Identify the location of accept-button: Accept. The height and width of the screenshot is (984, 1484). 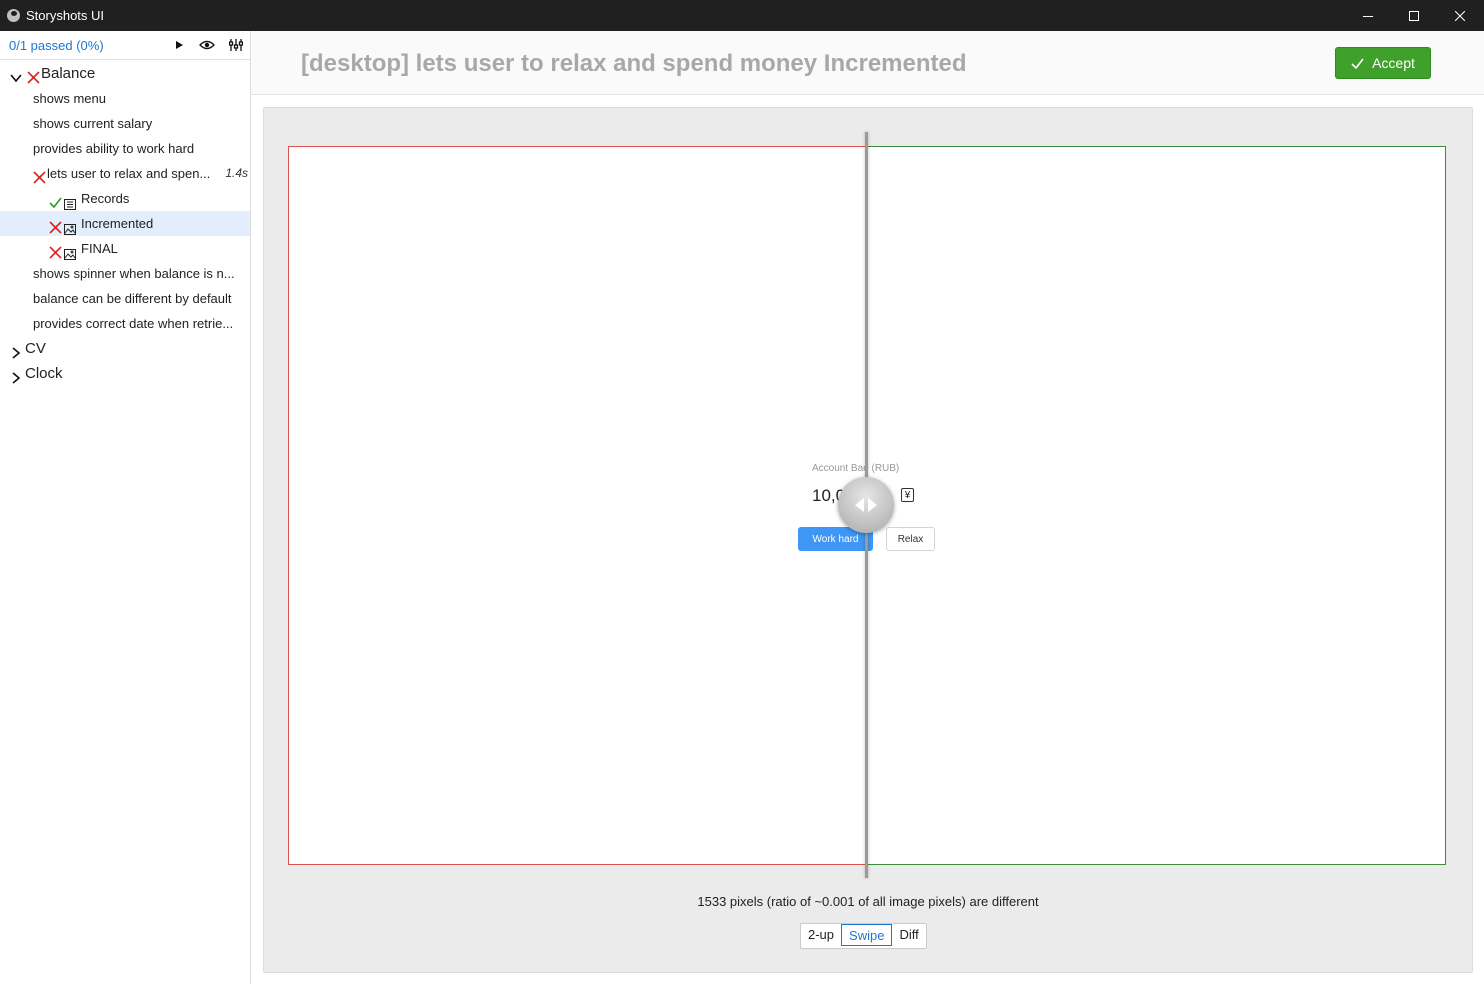
(1383, 63).